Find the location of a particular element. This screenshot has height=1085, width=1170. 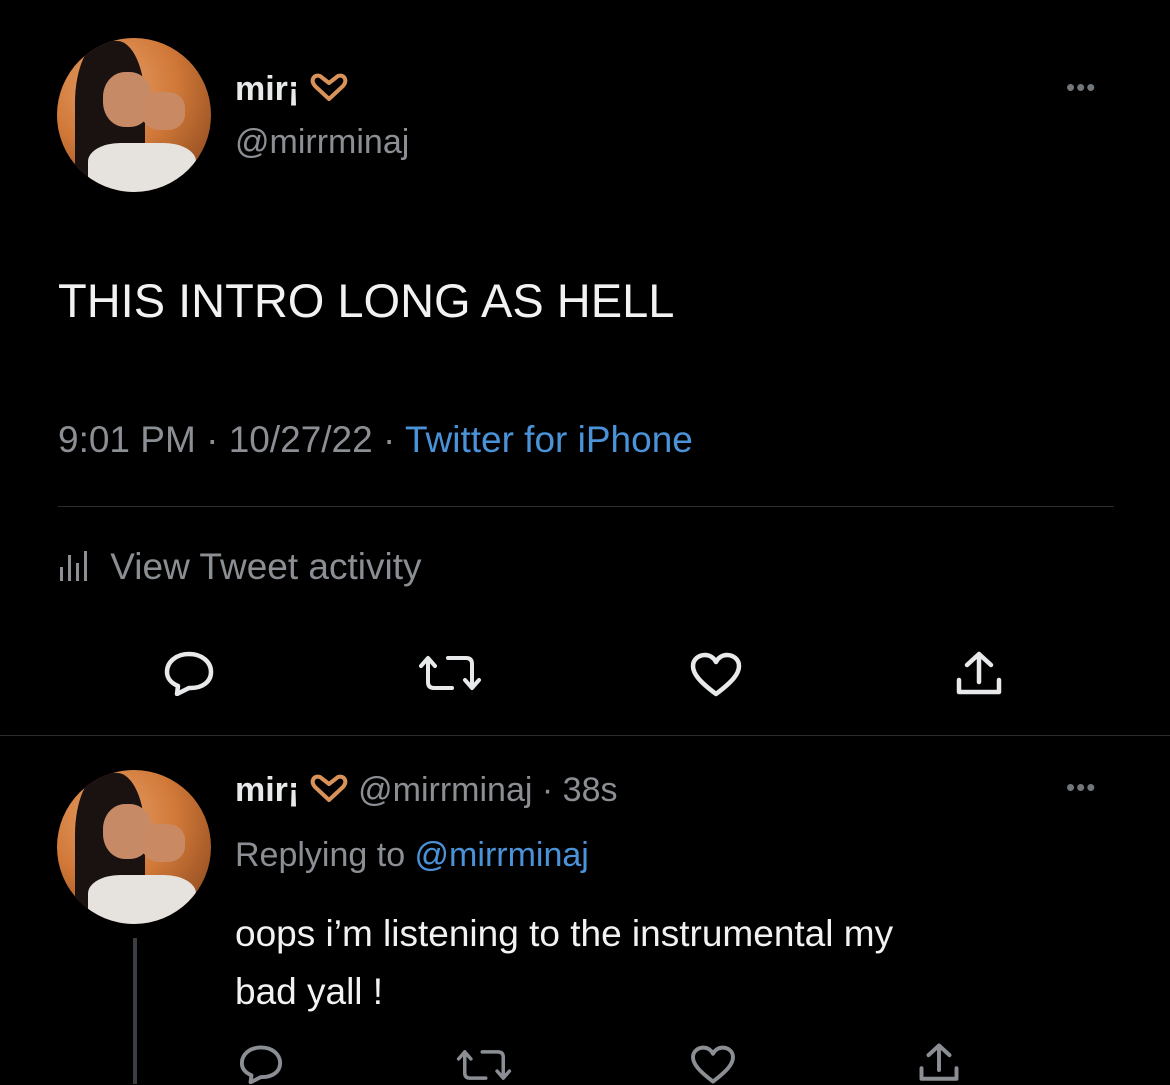

tweet-time: 9:01 PM is located at coordinates (127, 439).